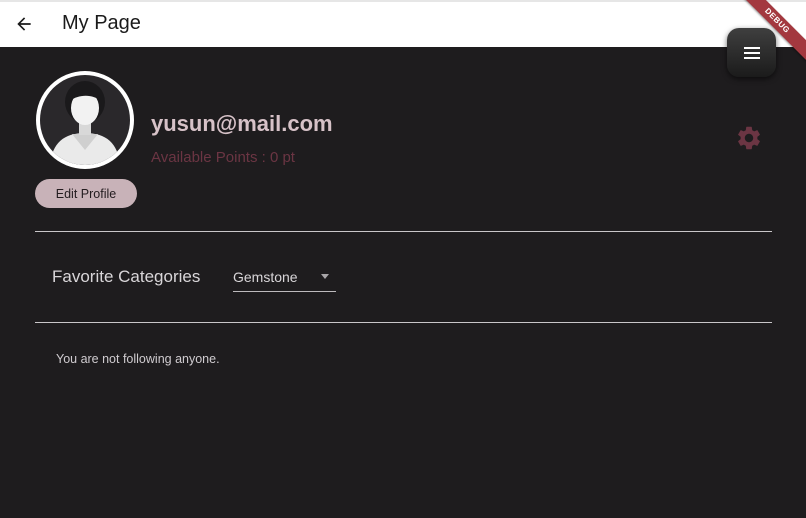 This screenshot has width=806, height=518. I want to click on hamburger-menu-icon, so click(751, 52).